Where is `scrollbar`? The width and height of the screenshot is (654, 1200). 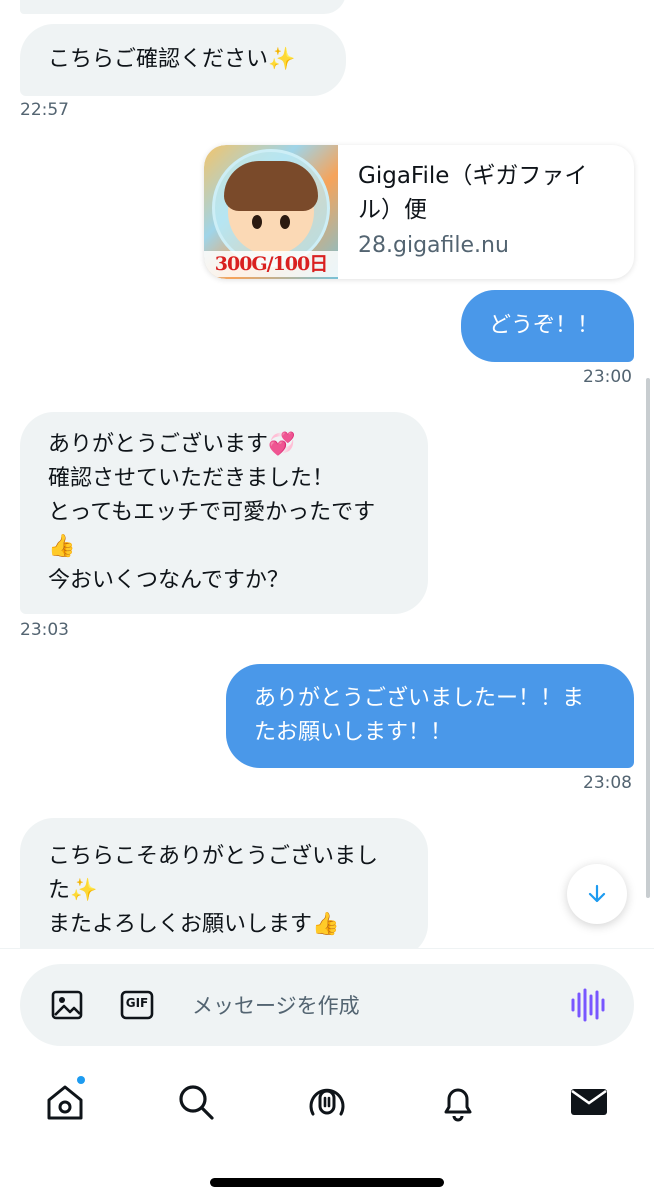 scrollbar is located at coordinates (648, 638).